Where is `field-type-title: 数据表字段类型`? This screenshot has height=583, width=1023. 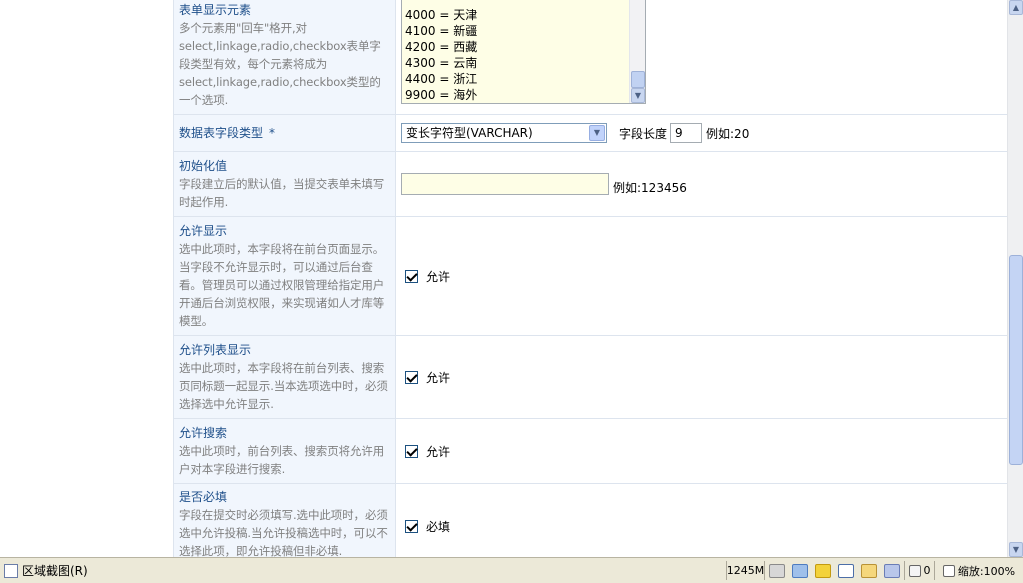 field-type-title: 数据表字段类型 is located at coordinates (221, 132).